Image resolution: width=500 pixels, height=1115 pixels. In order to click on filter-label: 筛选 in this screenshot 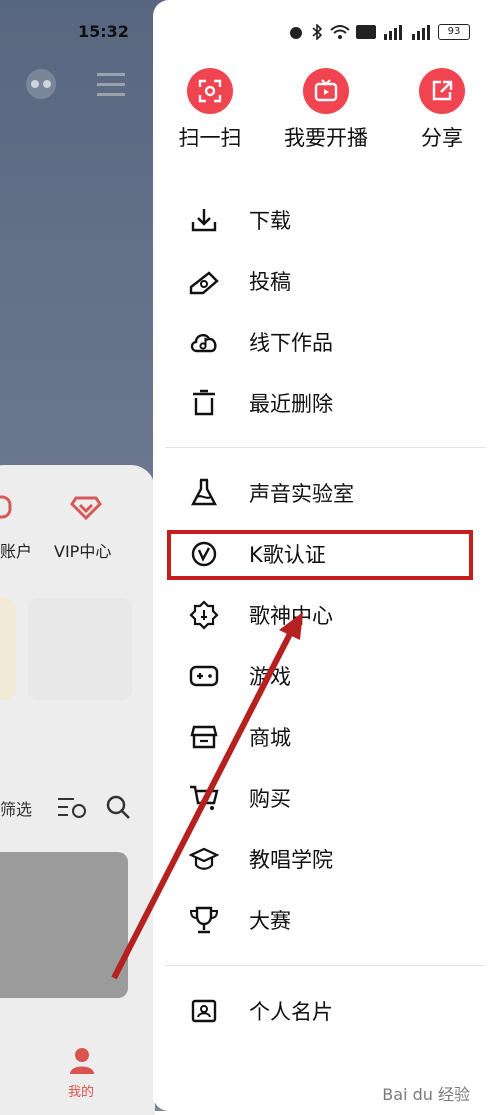, I will do `click(16, 809)`.